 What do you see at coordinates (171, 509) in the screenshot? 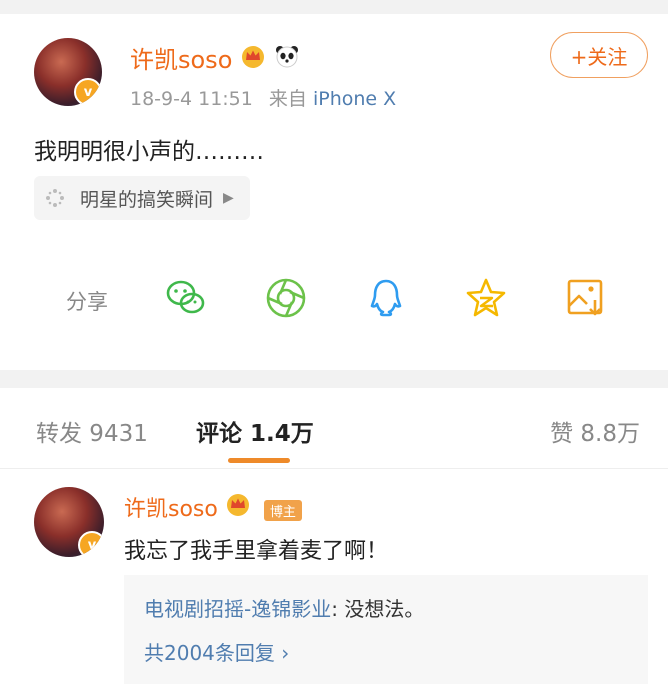
I see `comment-author-name: 许凯soso` at bounding box center [171, 509].